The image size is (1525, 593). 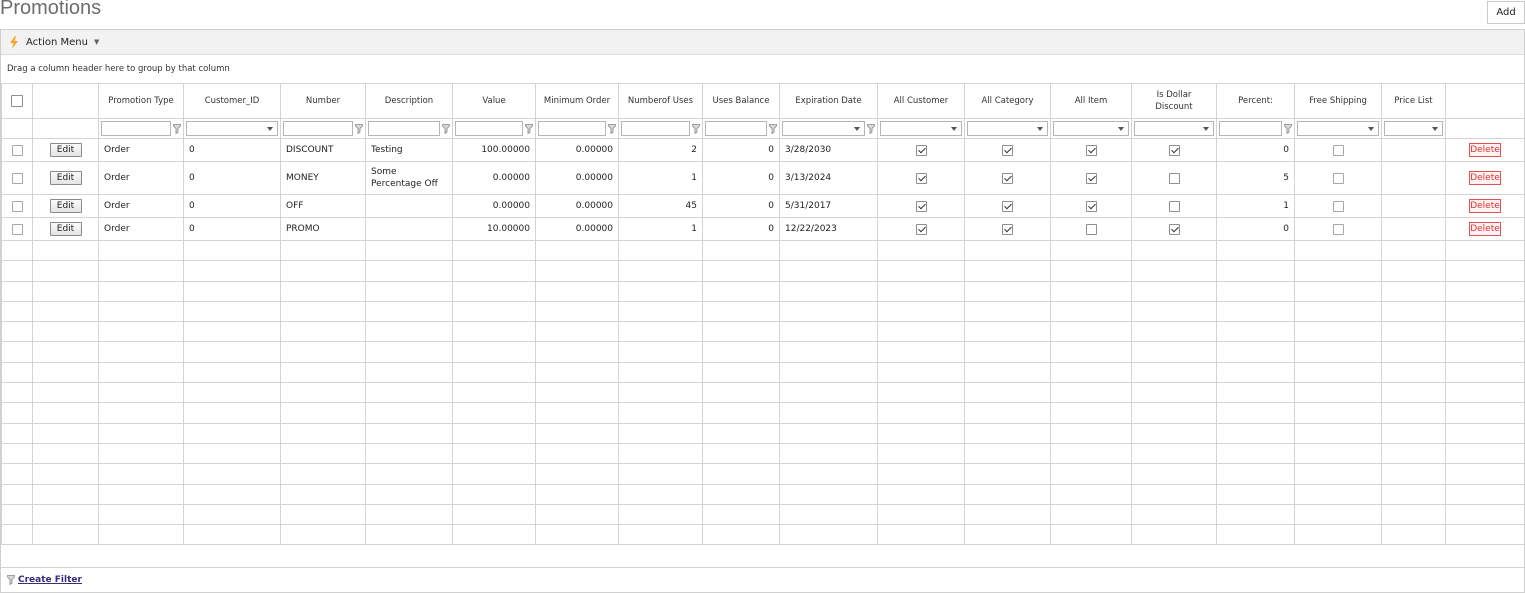 I want to click on select-all-header, so click(x=17, y=101).